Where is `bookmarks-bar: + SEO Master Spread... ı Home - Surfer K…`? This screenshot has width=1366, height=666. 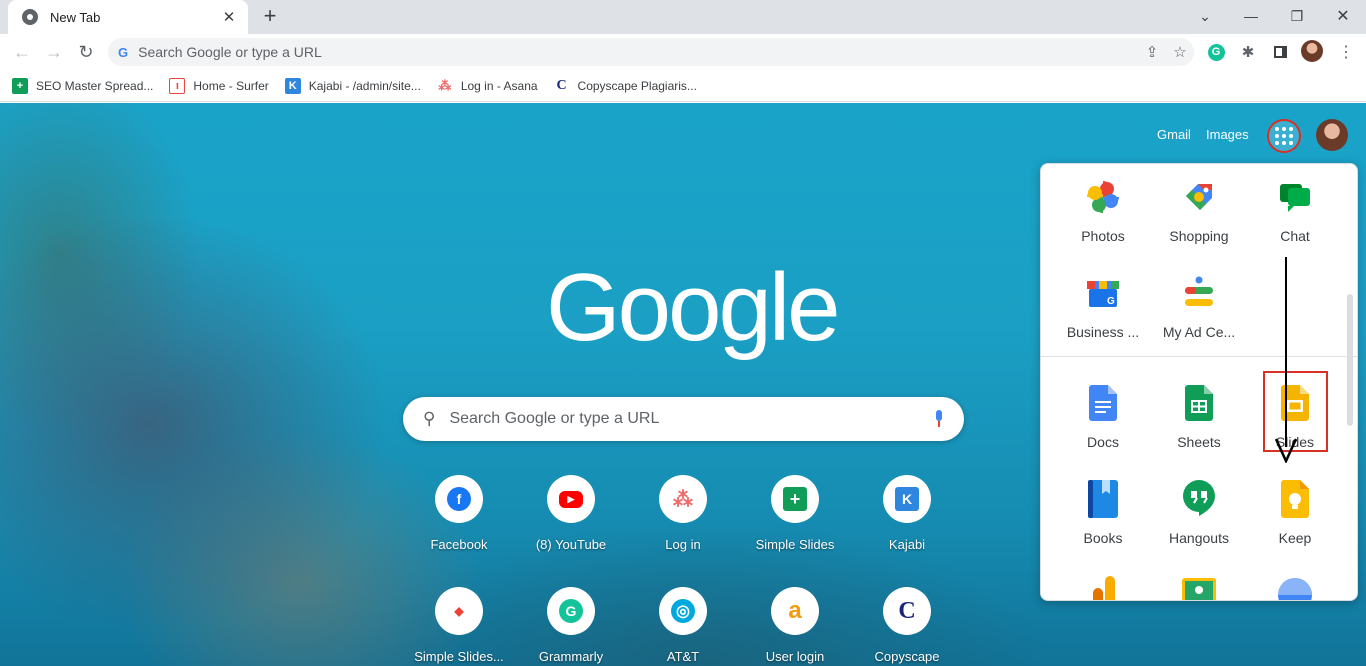 bookmarks-bar: + SEO Master Spread... ı Home - Surfer K… is located at coordinates (683, 86).